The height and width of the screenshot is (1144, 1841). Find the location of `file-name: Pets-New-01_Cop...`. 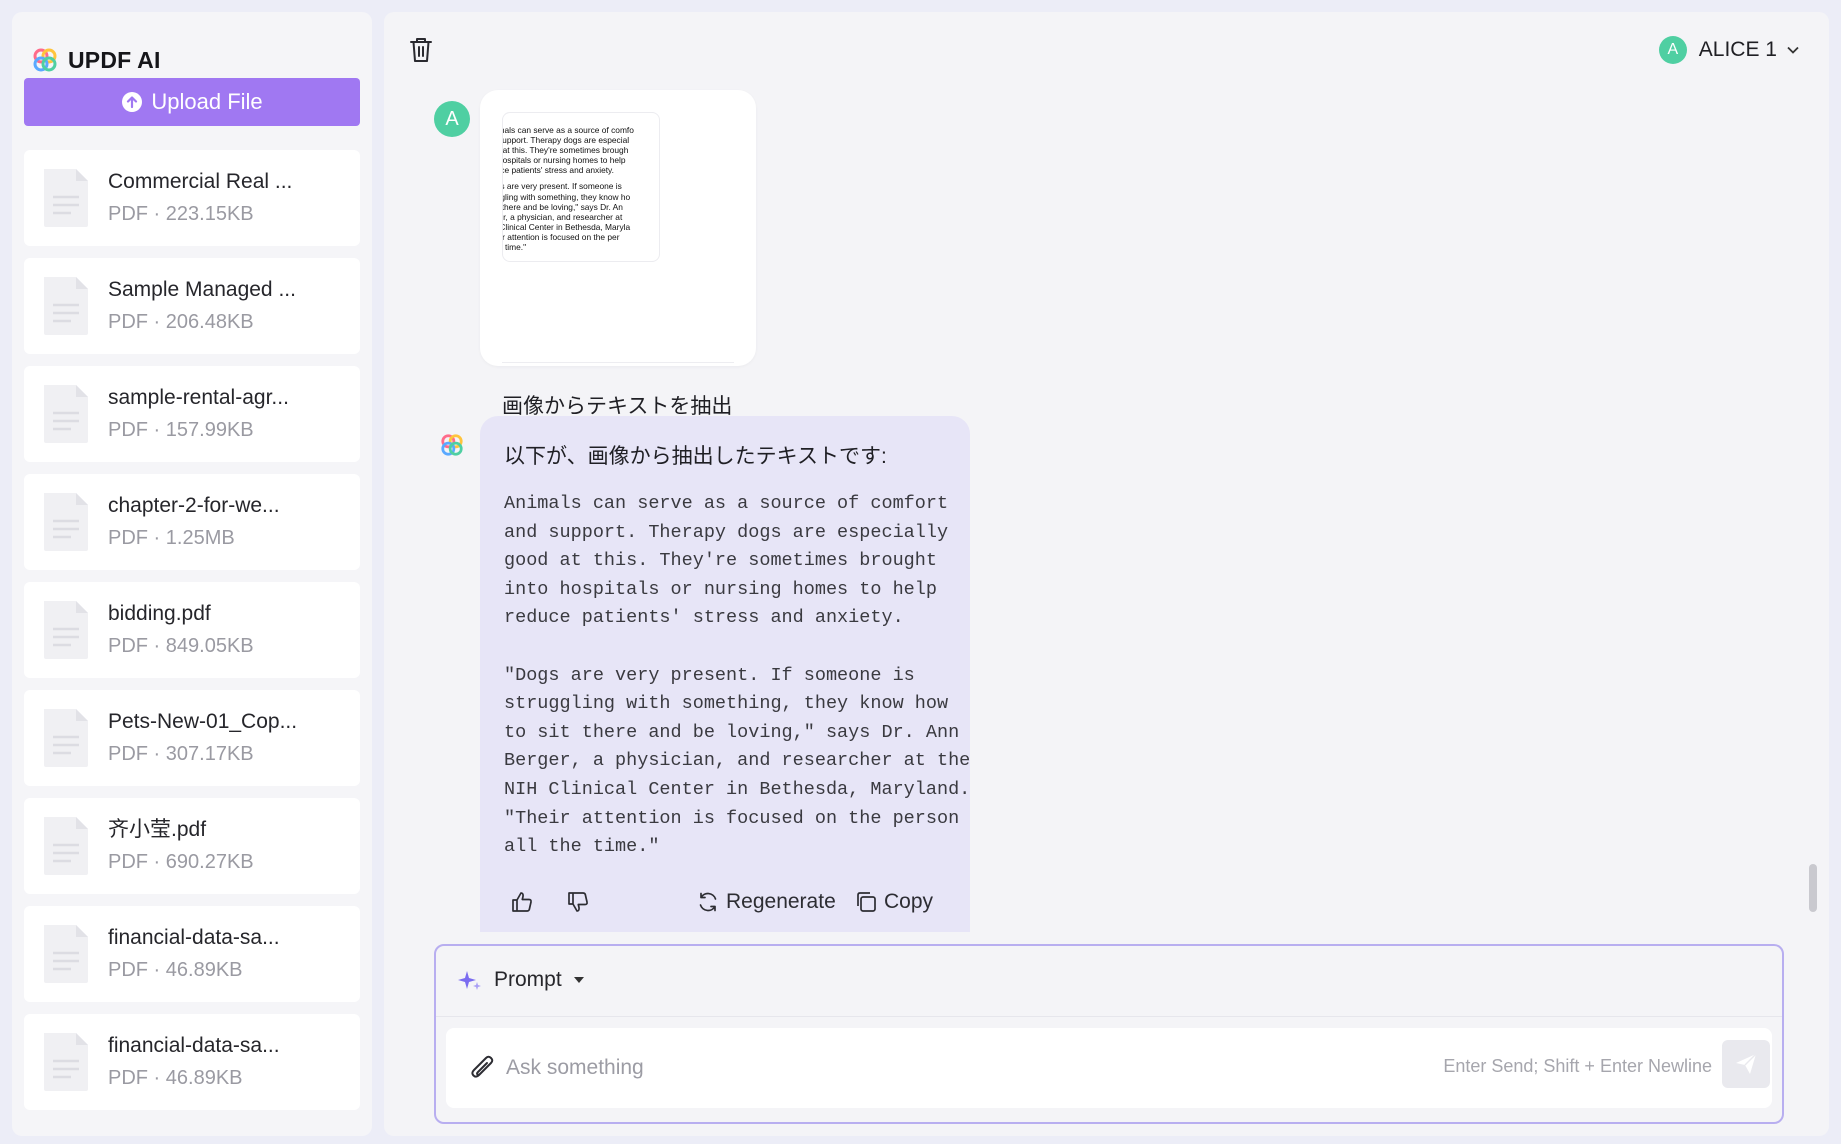

file-name: Pets-New-01_Cop... is located at coordinates (203, 721).